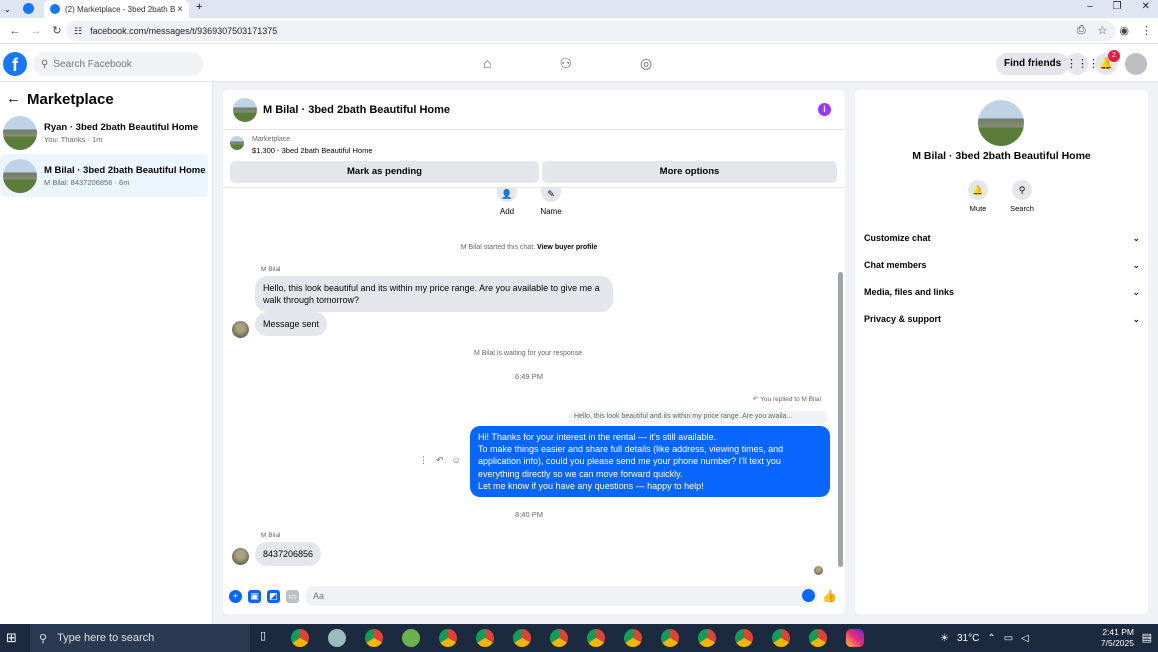 Image resolution: width=1158 pixels, height=652 pixels. What do you see at coordinates (829, 596) in the screenshot?
I see `thumbs-up-icon: 👍` at bounding box center [829, 596].